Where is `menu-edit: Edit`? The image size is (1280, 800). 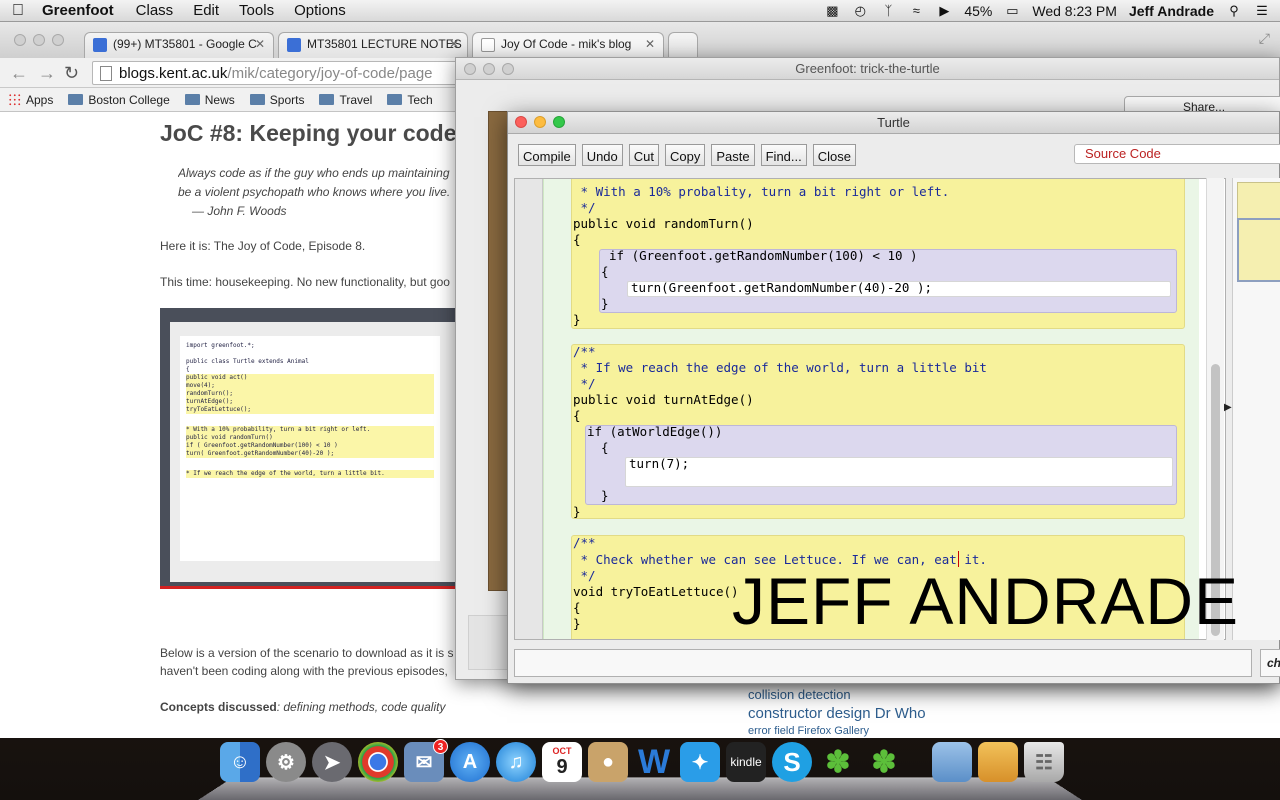 menu-edit: Edit is located at coordinates (206, 10).